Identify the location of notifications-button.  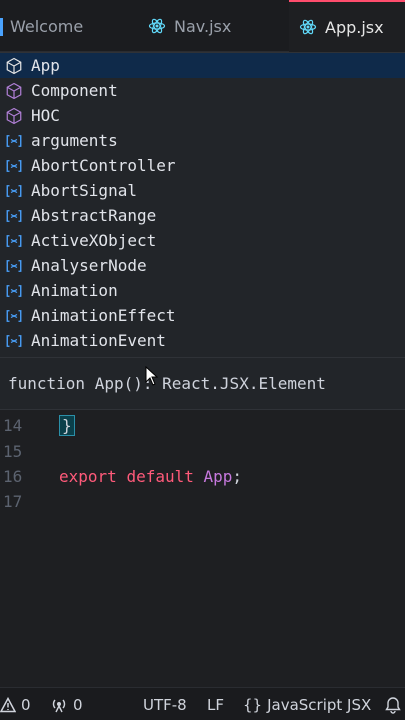
(393, 704).